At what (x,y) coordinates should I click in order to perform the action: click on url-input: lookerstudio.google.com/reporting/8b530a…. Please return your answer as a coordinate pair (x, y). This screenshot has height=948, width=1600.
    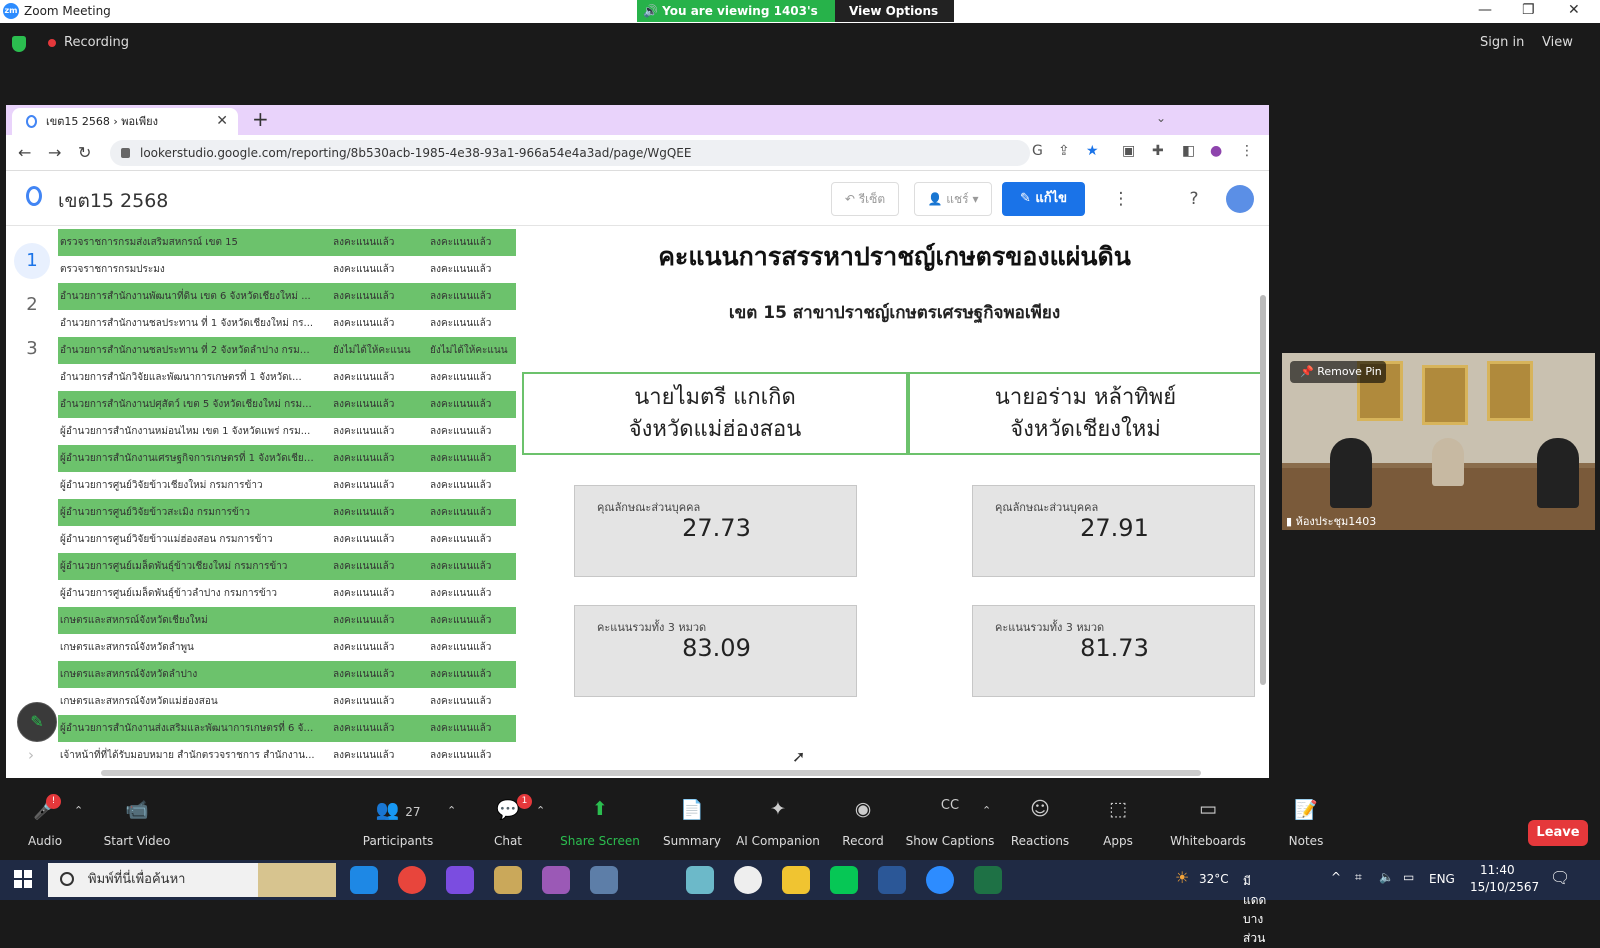
    Looking at the image, I should click on (570, 153).